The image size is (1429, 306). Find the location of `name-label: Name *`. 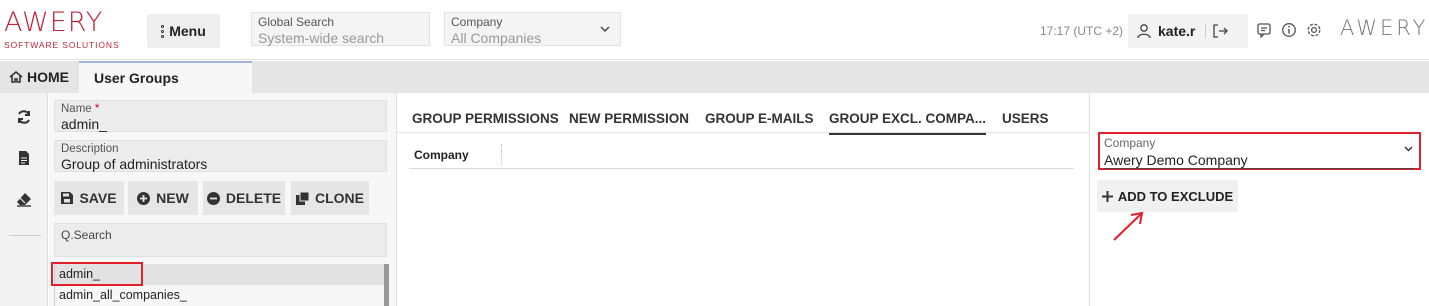

name-label: Name * is located at coordinates (80, 109).